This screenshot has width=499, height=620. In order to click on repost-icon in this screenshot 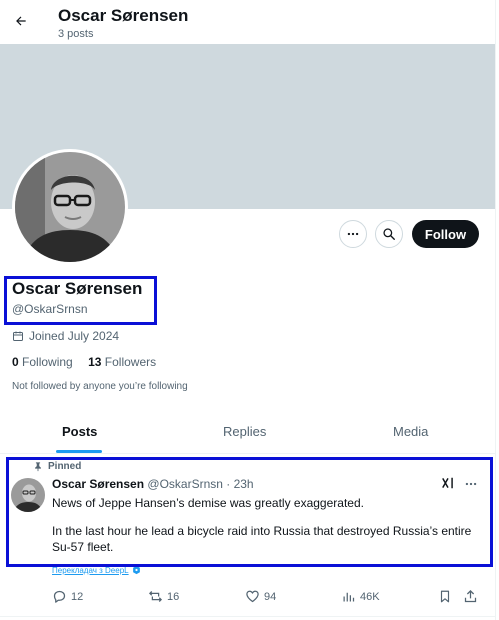, I will do `click(155, 596)`.